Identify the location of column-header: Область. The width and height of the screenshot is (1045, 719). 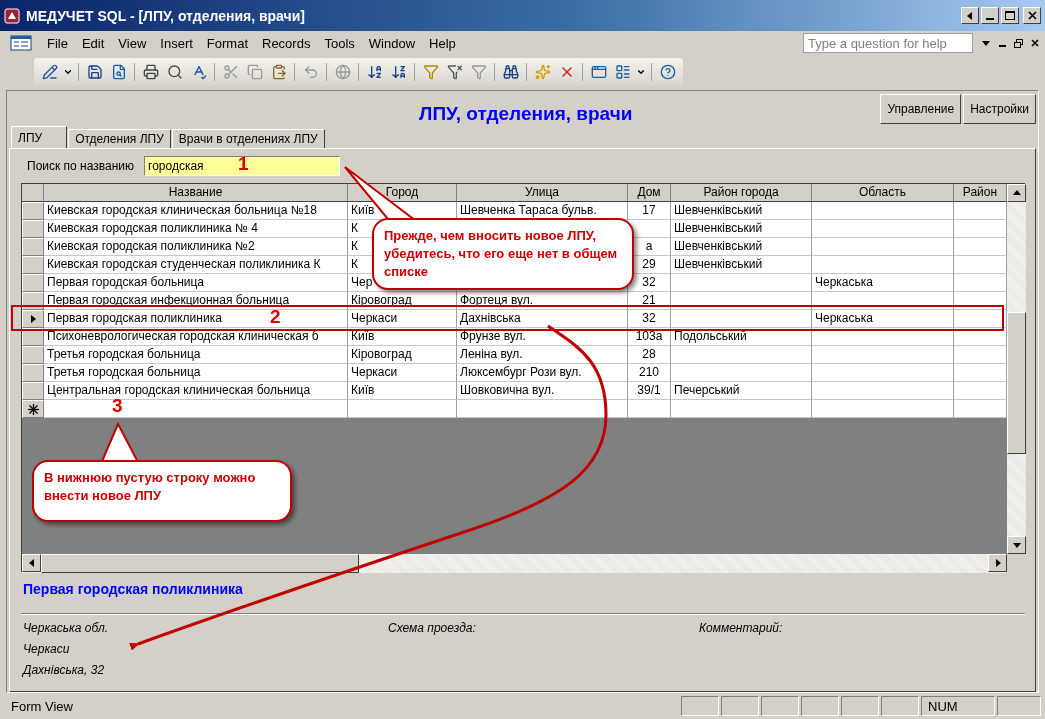
(883, 193).